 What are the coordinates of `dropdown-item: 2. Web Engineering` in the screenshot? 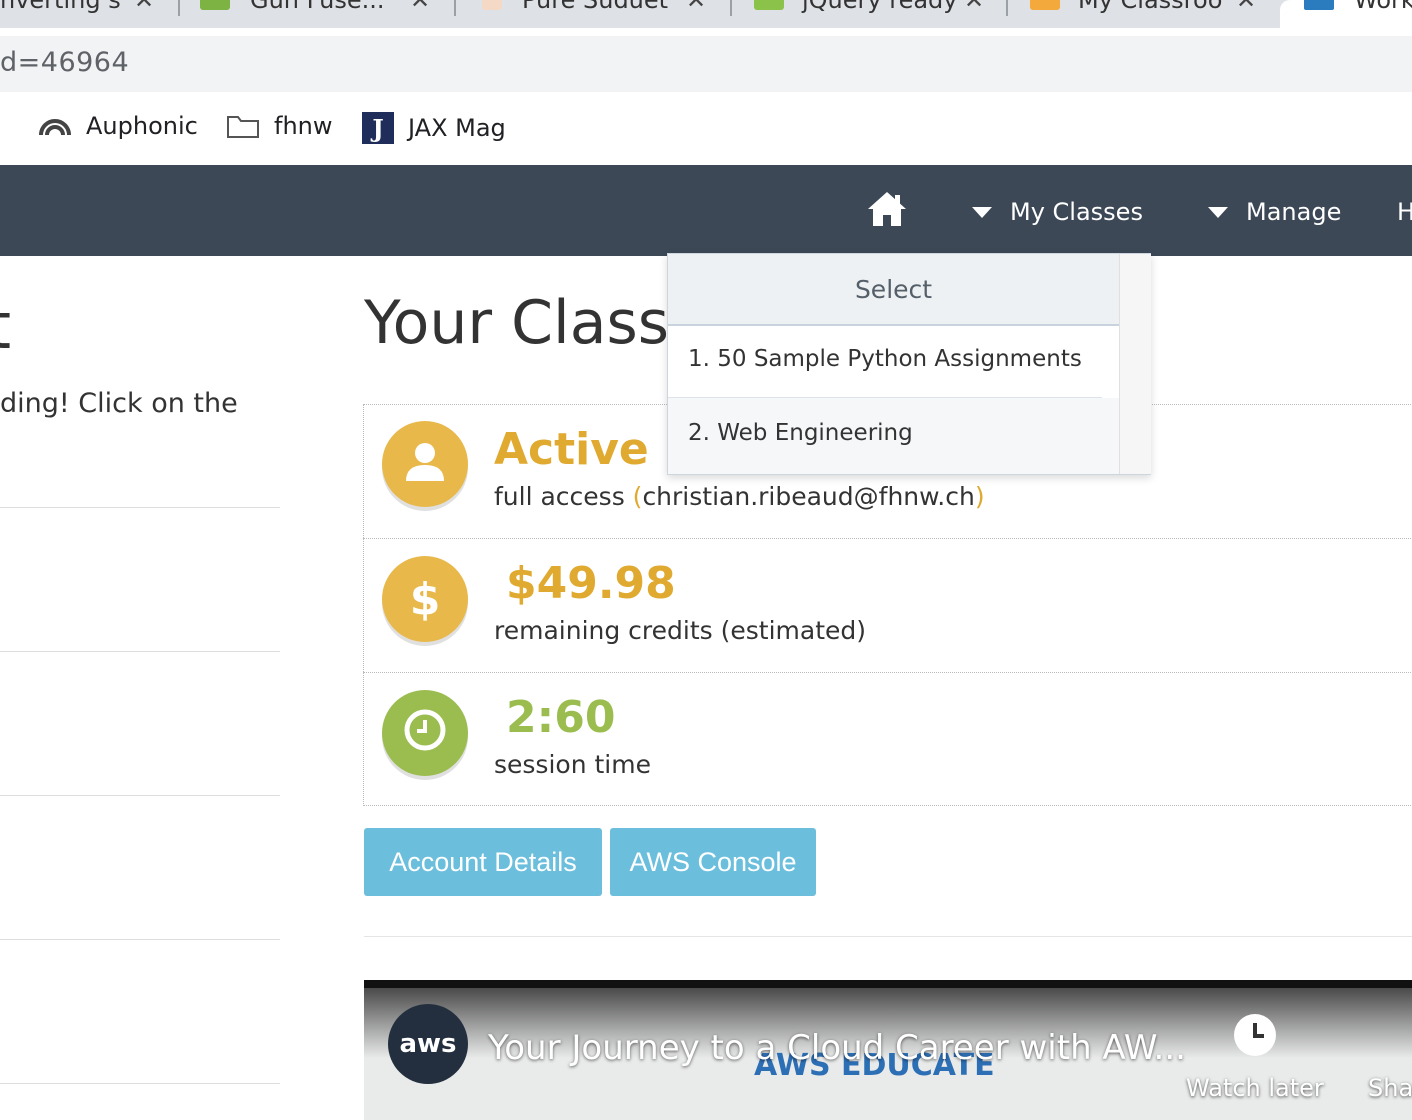 It's located at (800, 433).